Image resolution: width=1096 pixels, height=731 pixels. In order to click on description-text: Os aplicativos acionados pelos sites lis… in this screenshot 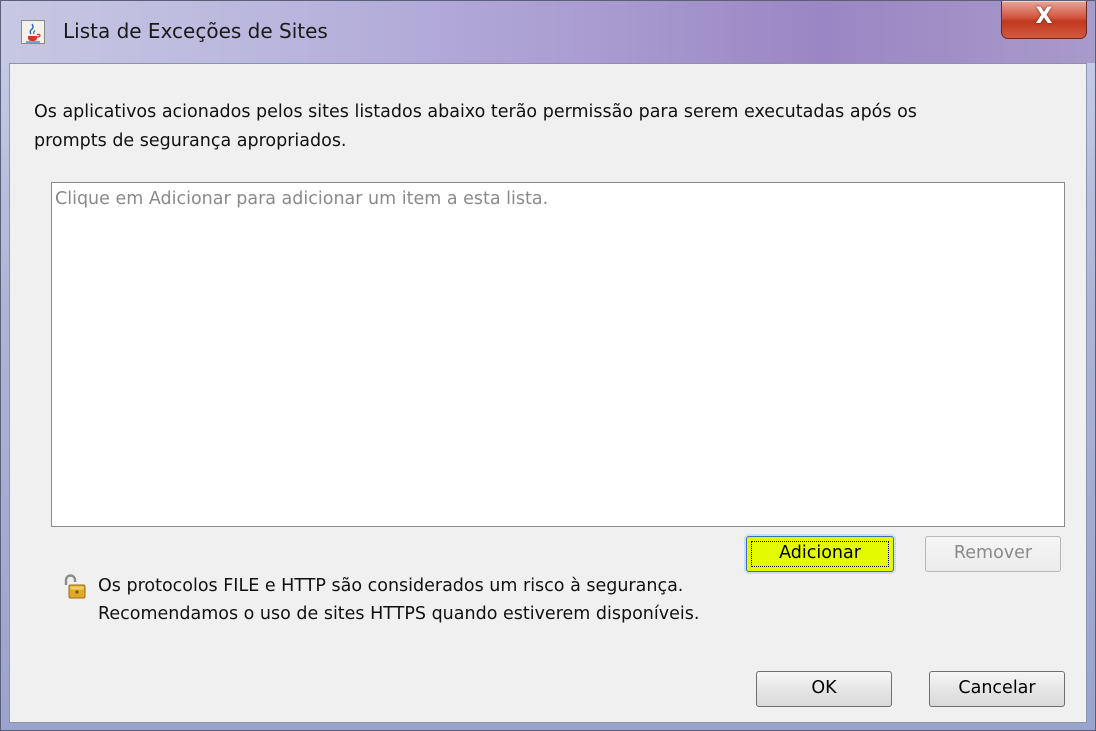, I will do `click(534, 127)`.